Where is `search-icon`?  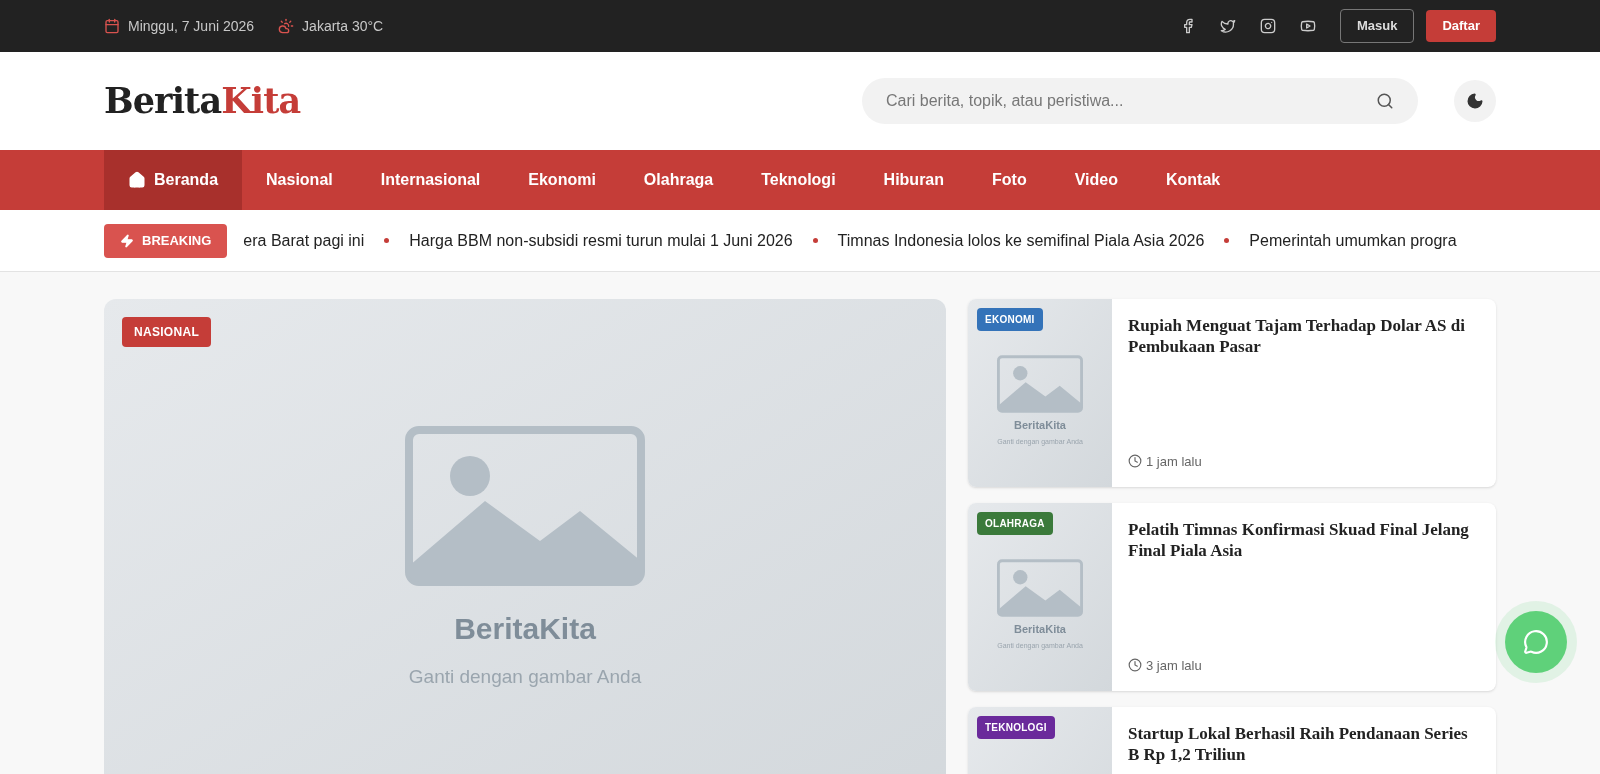 search-icon is located at coordinates (1385, 101).